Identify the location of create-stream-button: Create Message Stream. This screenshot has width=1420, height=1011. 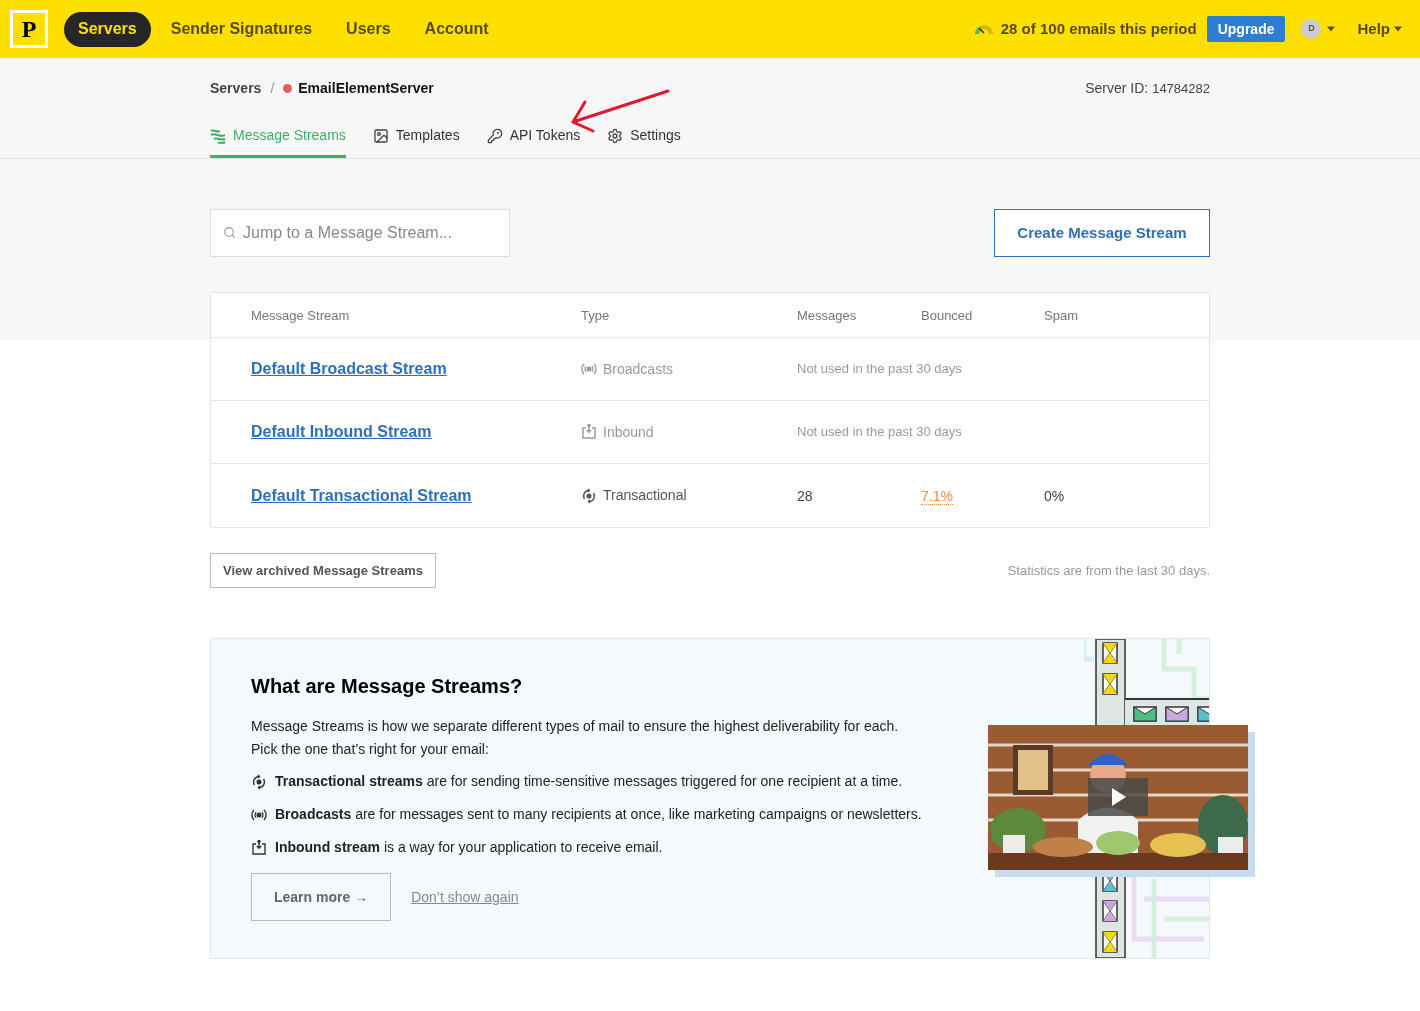
(1102, 233).